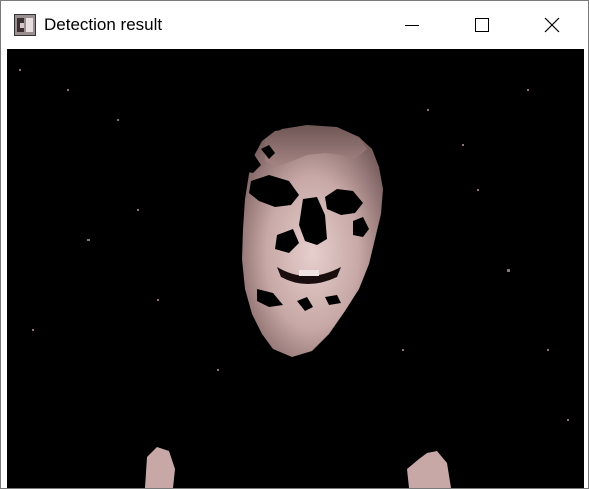  What do you see at coordinates (25, 25) in the screenshot?
I see `image-window-icon` at bounding box center [25, 25].